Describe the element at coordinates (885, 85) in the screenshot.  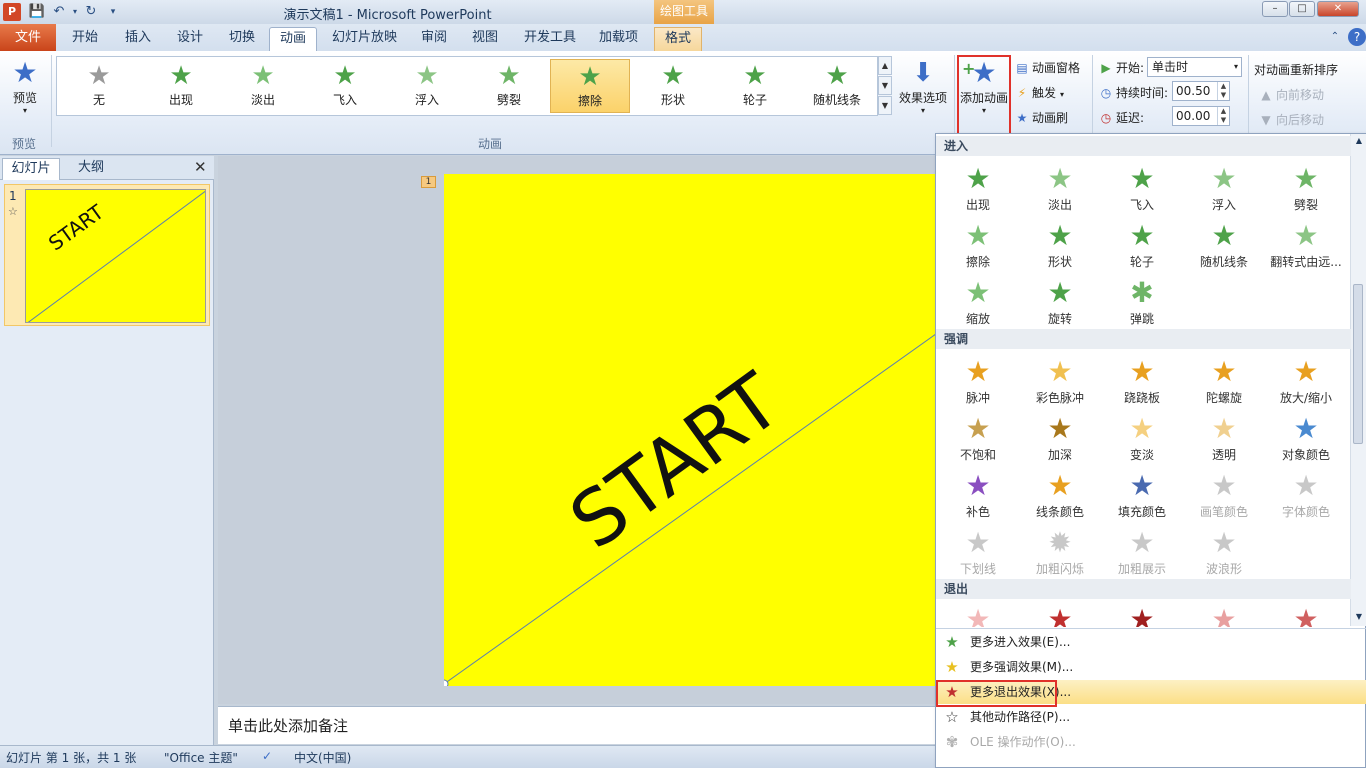
I see `gallery-scroll-down: ▼` at that location.